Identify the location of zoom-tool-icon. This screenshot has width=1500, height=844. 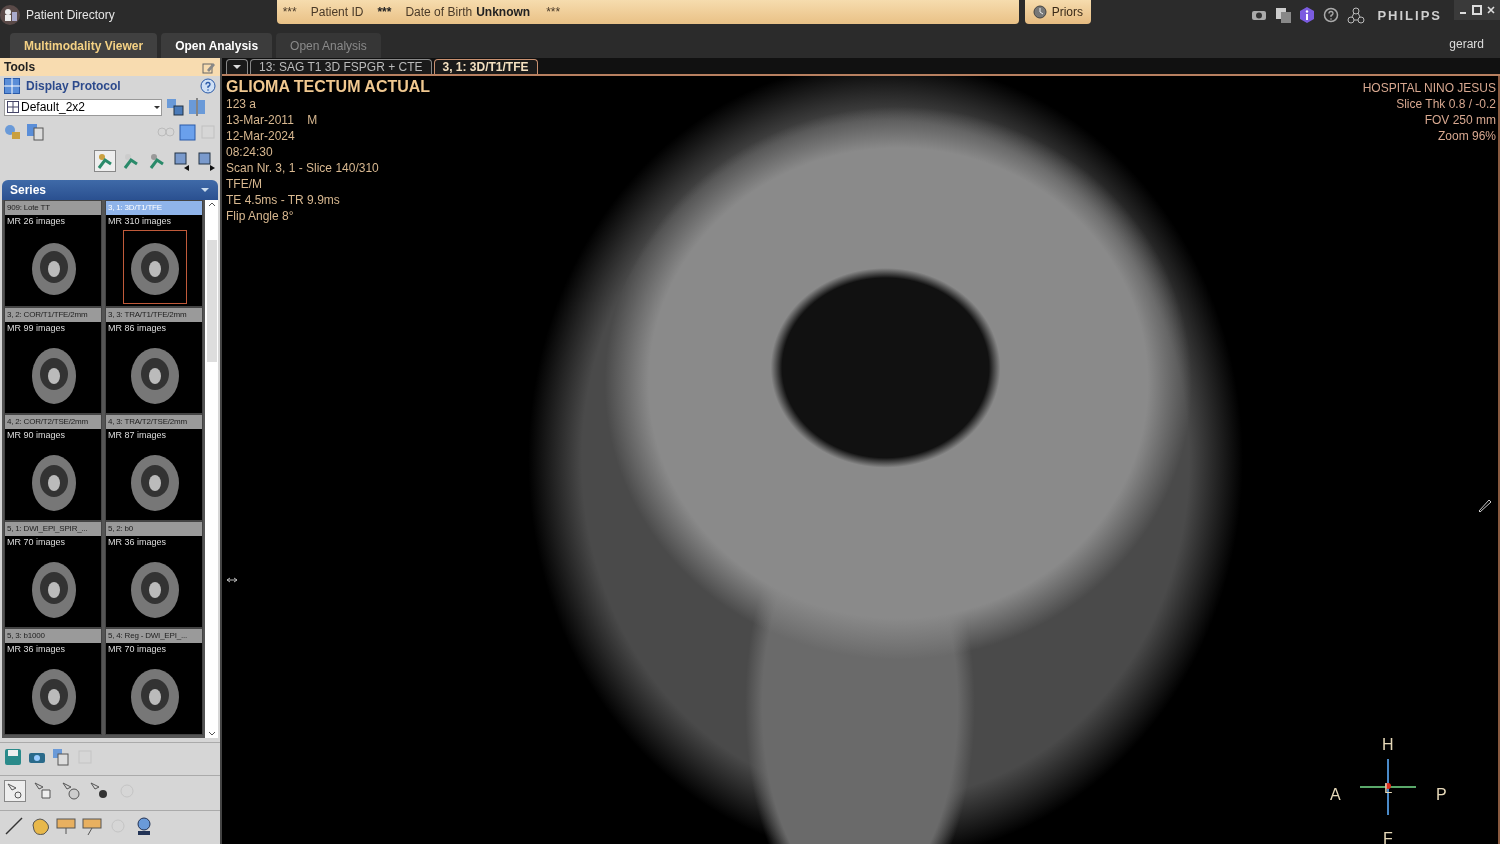
(71, 791).